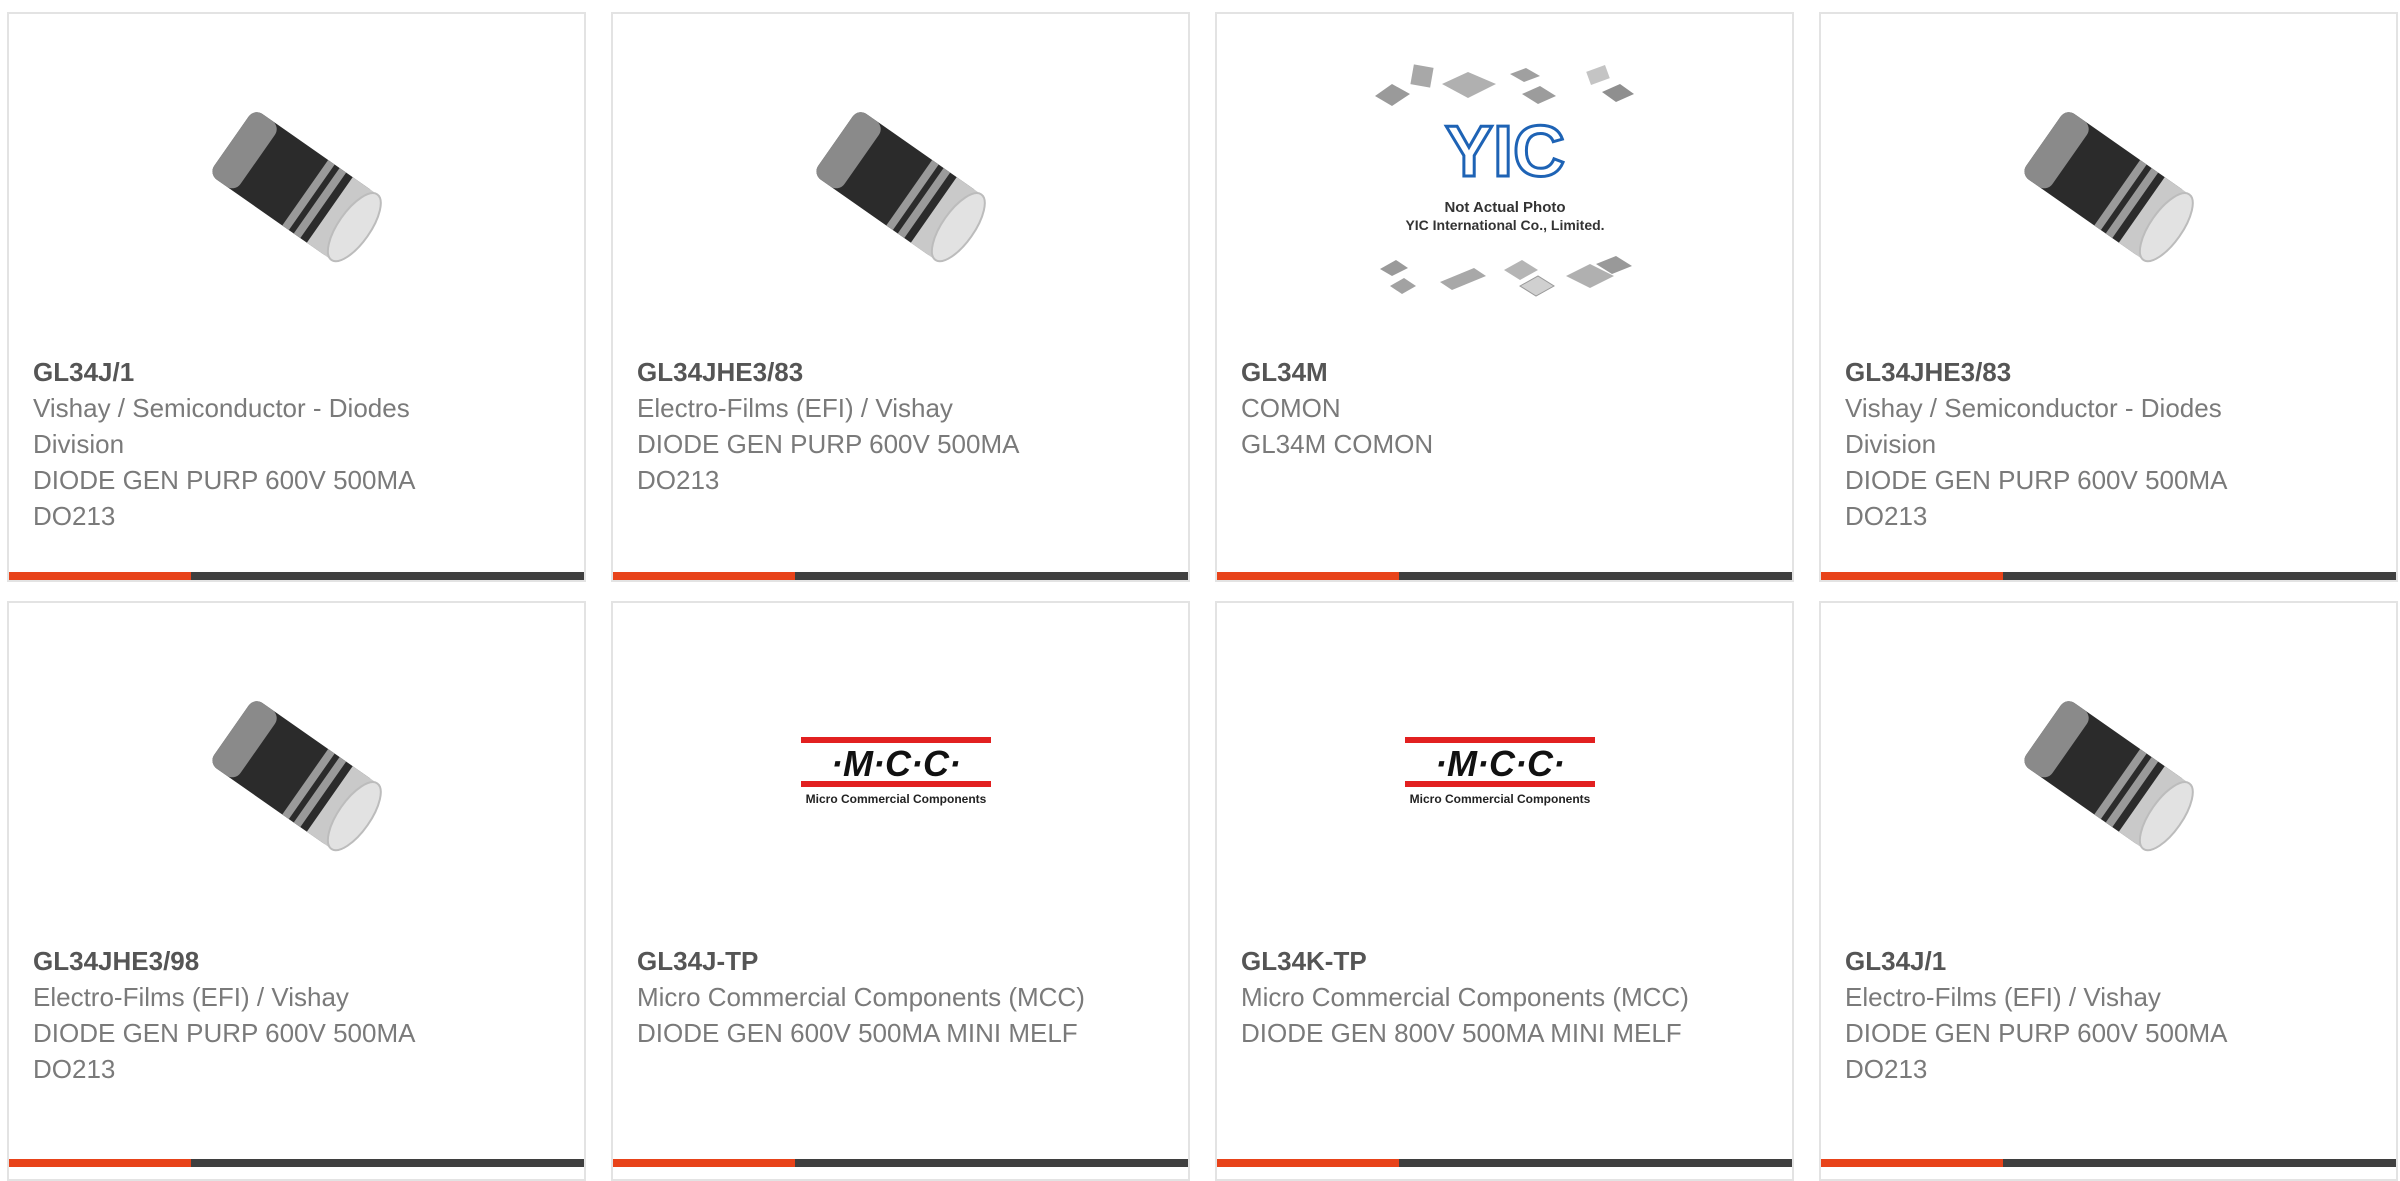 The height and width of the screenshot is (1181, 2400). I want to click on part-number: GL34M, so click(1506, 372).